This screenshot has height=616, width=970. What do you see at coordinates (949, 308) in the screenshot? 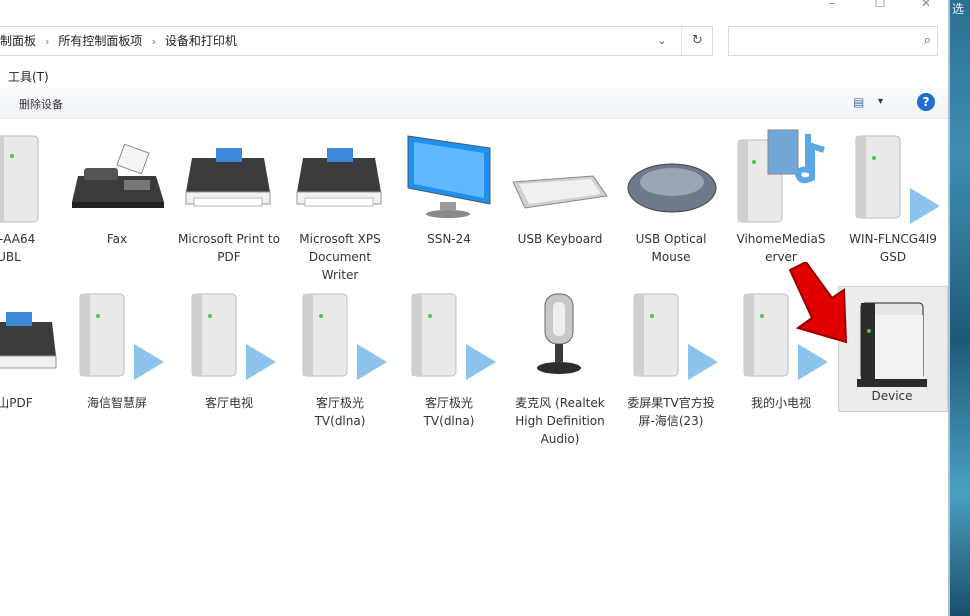
I see `window-edge` at bounding box center [949, 308].